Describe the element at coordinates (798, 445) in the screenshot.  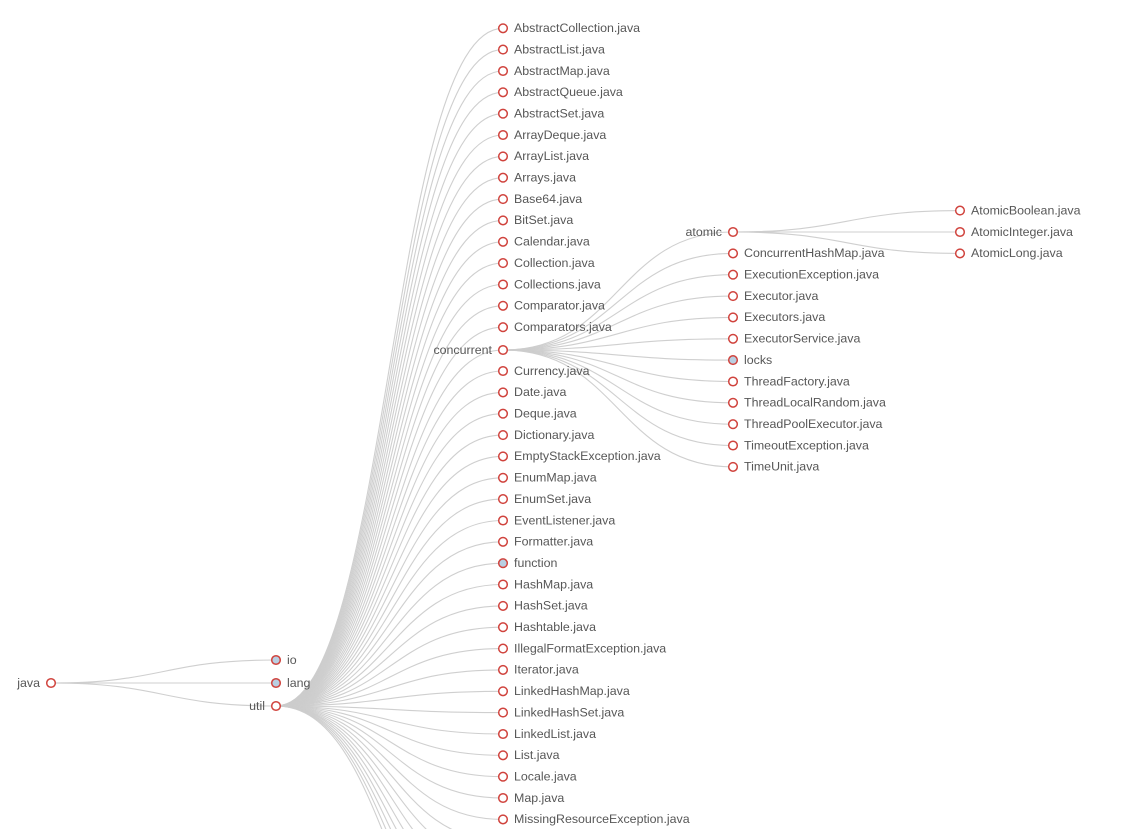
I see `tree-node: TimeoutException.java` at that location.